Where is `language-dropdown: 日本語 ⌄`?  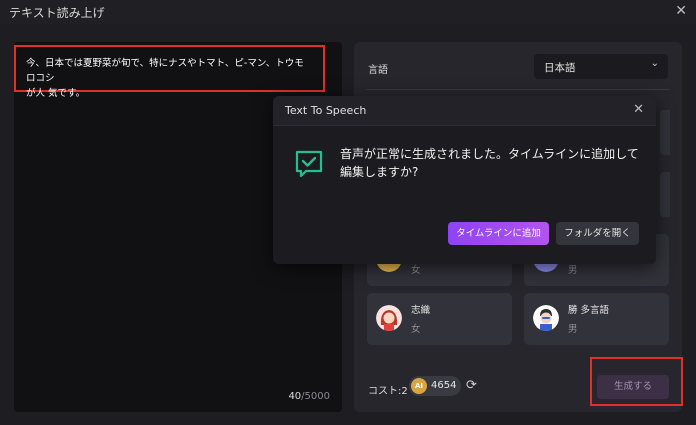
language-dropdown: 日本語 ⌄ is located at coordinates (601, 66).